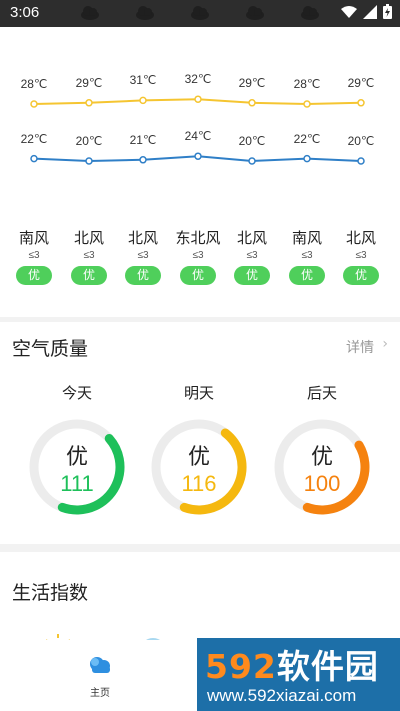  Describe the element at coordinates (199, 483) in the screenshot. I see `aqi-value: 116` at that location.